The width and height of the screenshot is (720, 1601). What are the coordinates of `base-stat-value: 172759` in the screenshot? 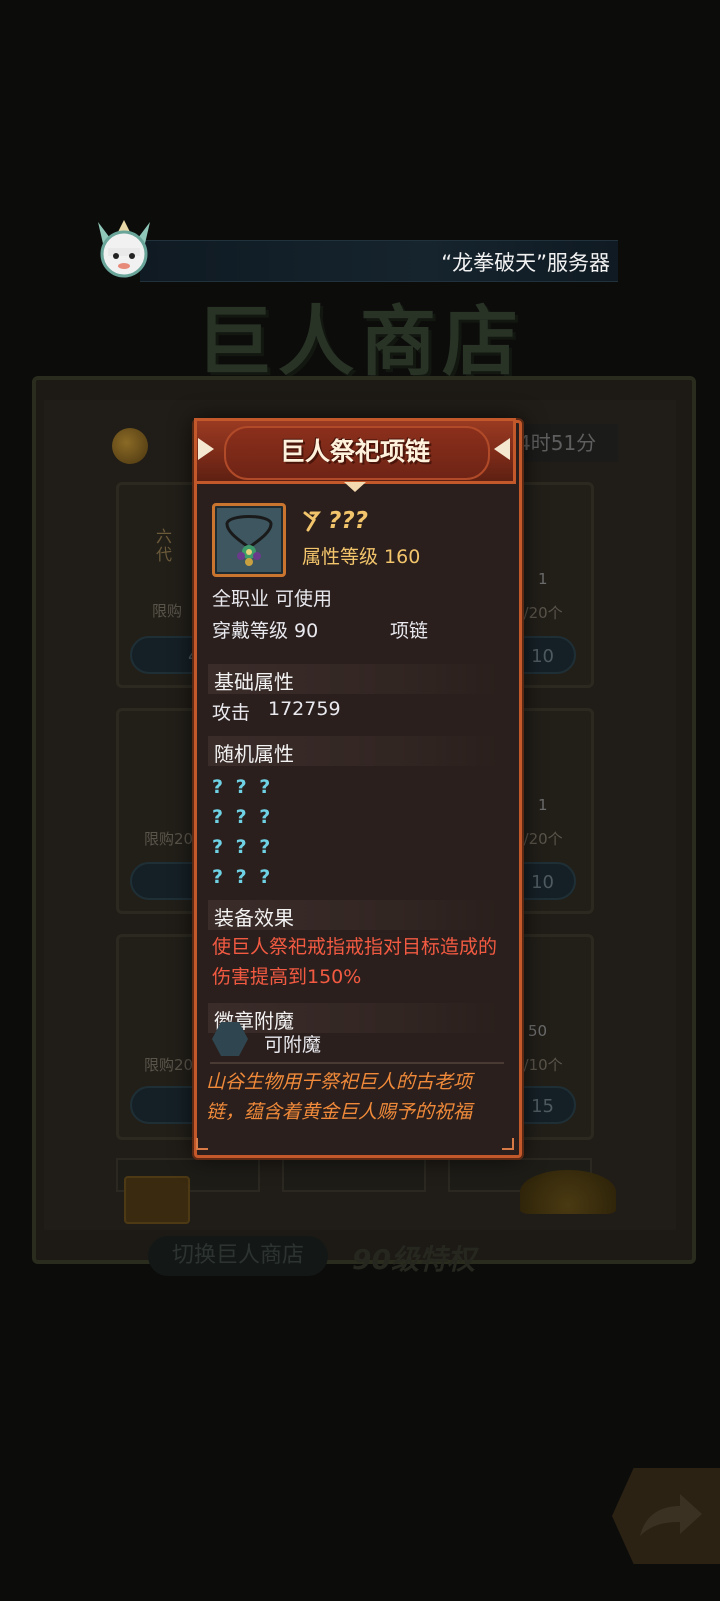 It's located at (304, 709).